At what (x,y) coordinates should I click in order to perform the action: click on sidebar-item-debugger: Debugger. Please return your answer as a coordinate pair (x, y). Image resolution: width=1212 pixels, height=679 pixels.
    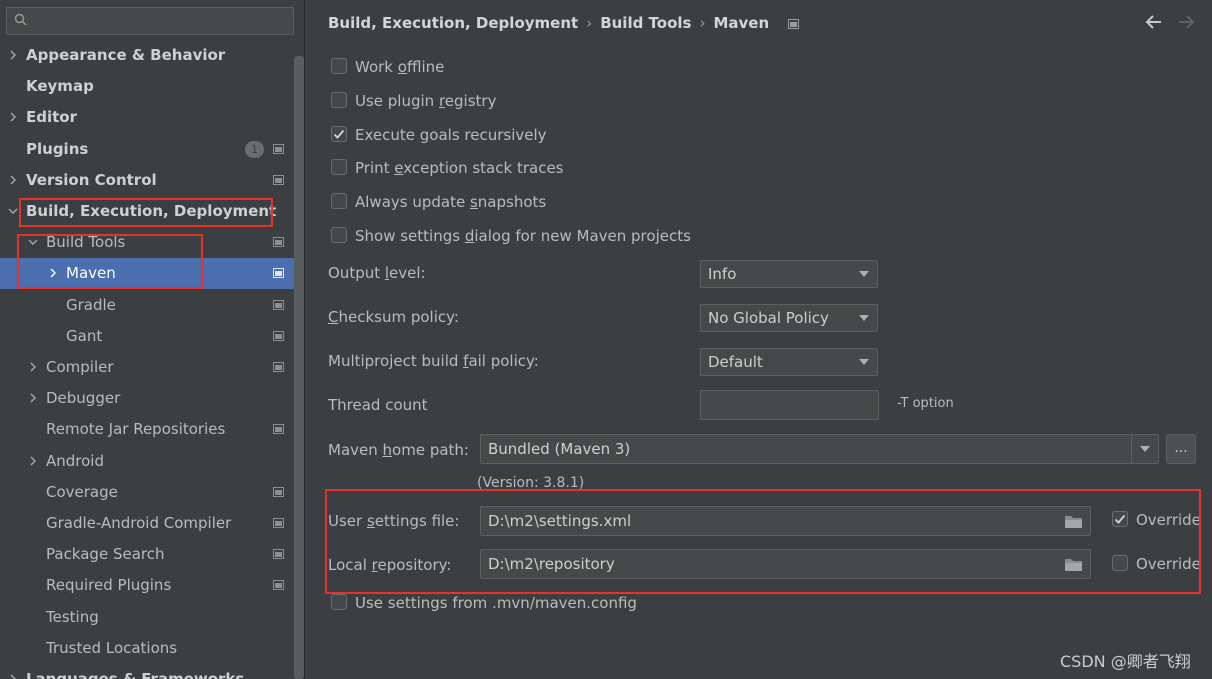
    Looking at the image, I should click on (147, 398).